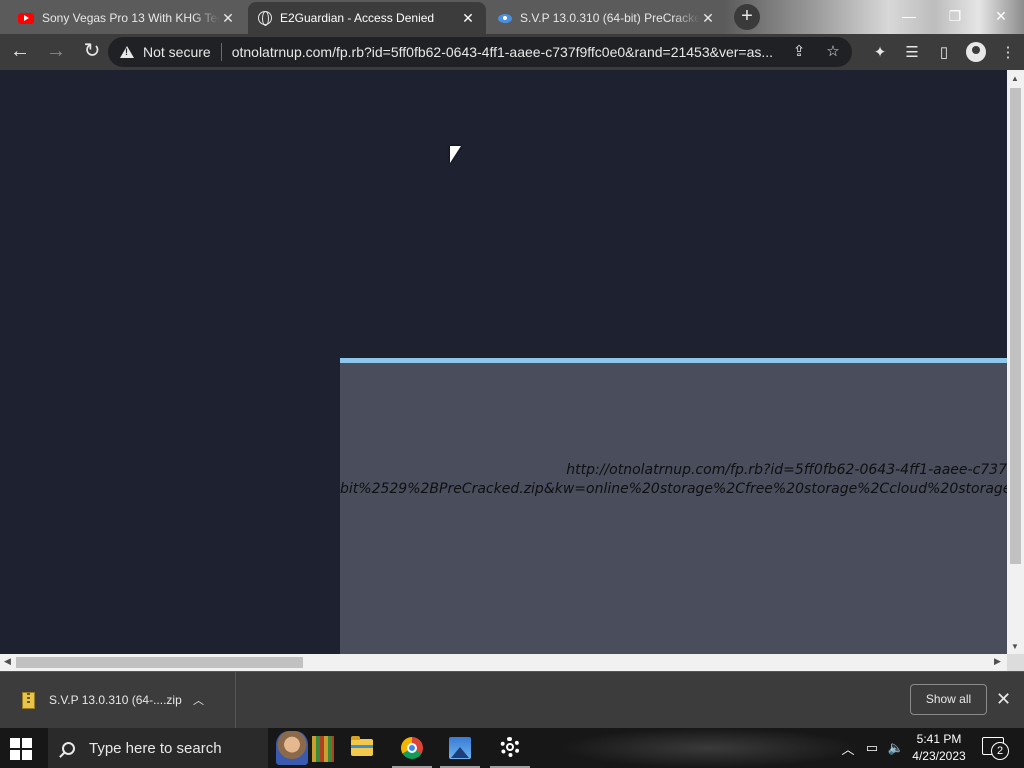 The width and height of the screenshot is (1024, 768). What do you see at coordinates (1015, 78) in the screenshot?
I see `scroll-up-icon: ▲` at bounding box center [1015, 78].